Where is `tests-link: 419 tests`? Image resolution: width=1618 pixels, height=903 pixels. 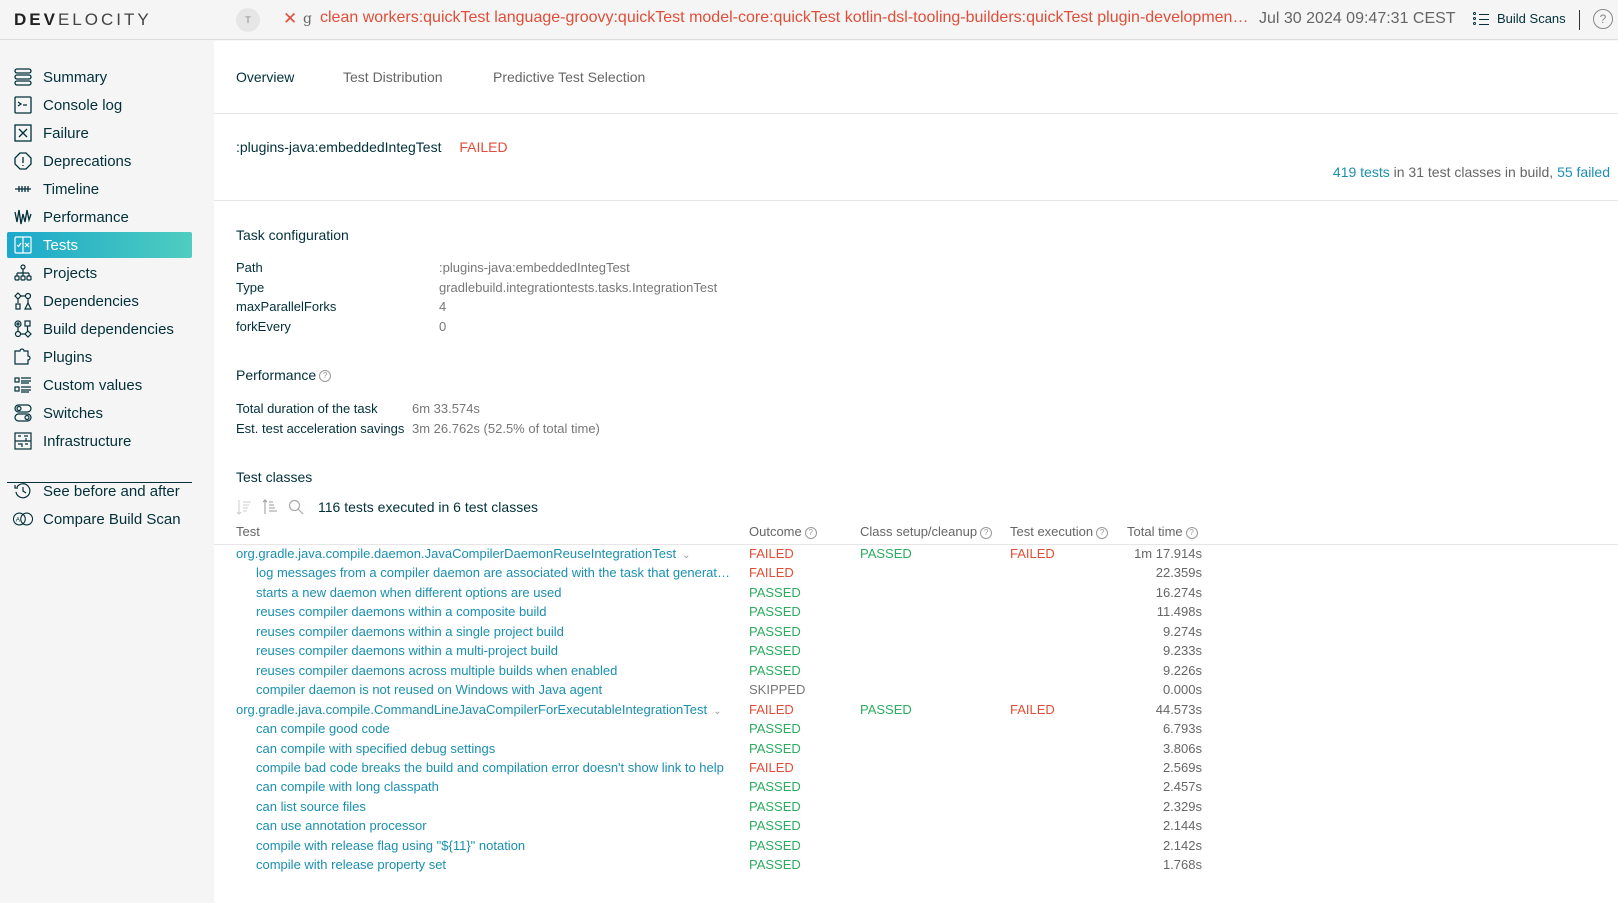
tests-link: 419 tests is located at coordinates (1361, 172).